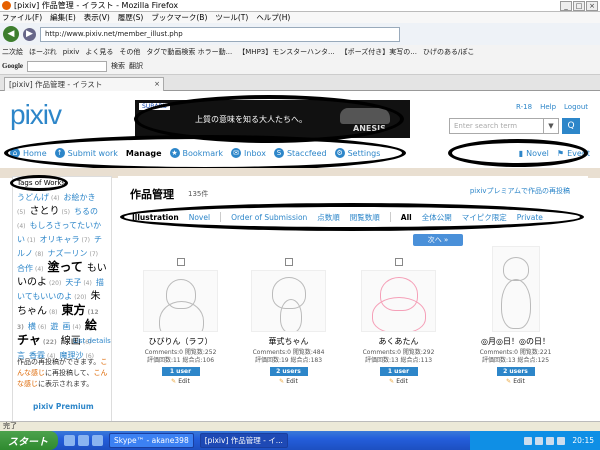 Image resolution: width=600 pixels, height=450 pixels. Describe the element at coordinates (288, 341) in the screenshot. I see `work-title: 華式ちゃん` at that location.